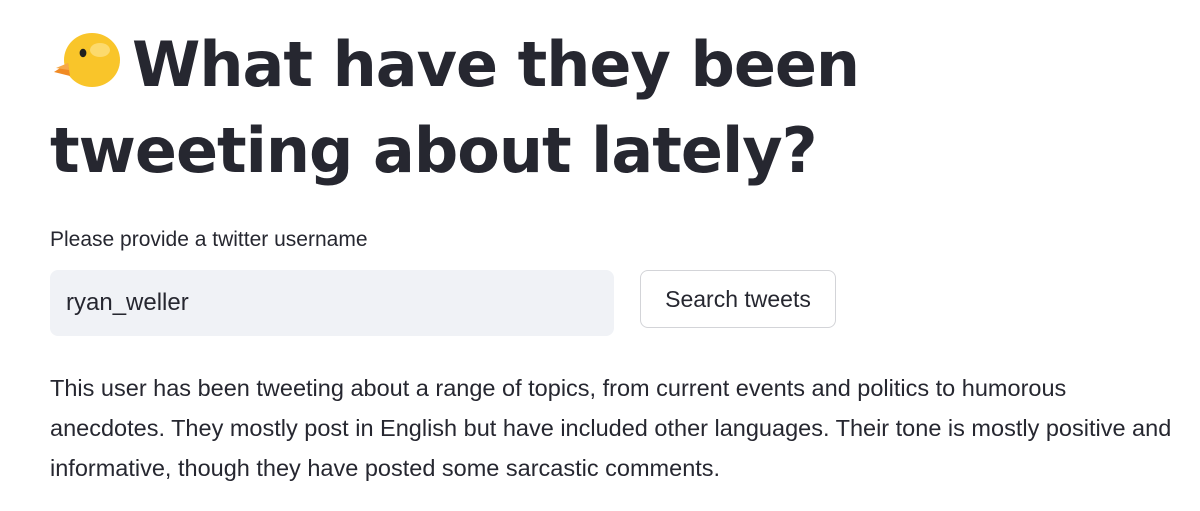  What do you see at coordinates (738, 299) in the screenshot?
I see `search-tweets-button: Search tweets` at bounding box center [738, 299].